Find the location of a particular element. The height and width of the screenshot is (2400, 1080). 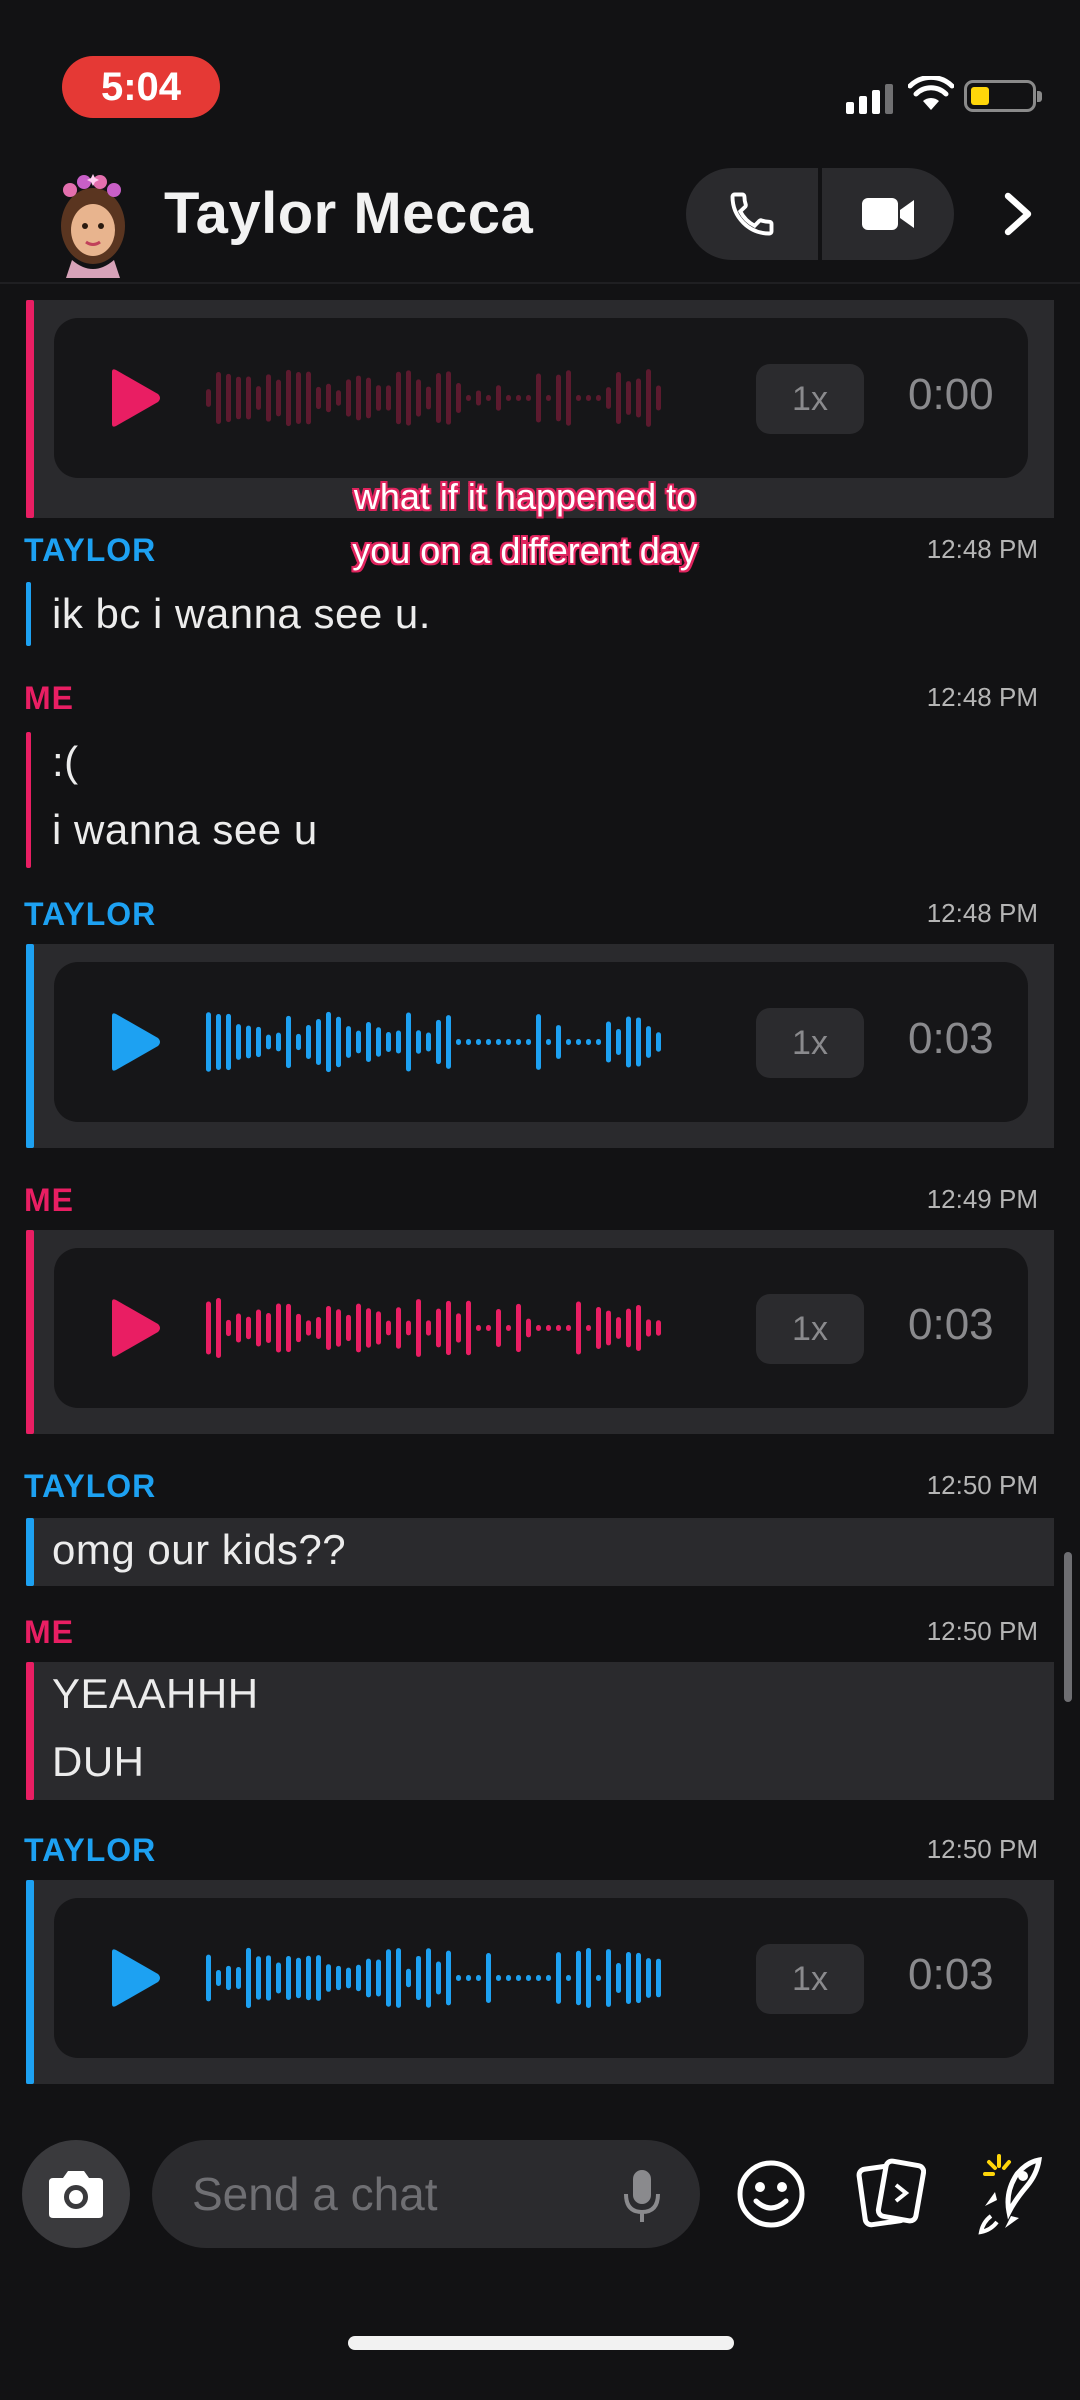

forward-button is located at coordinates (1018, 214).